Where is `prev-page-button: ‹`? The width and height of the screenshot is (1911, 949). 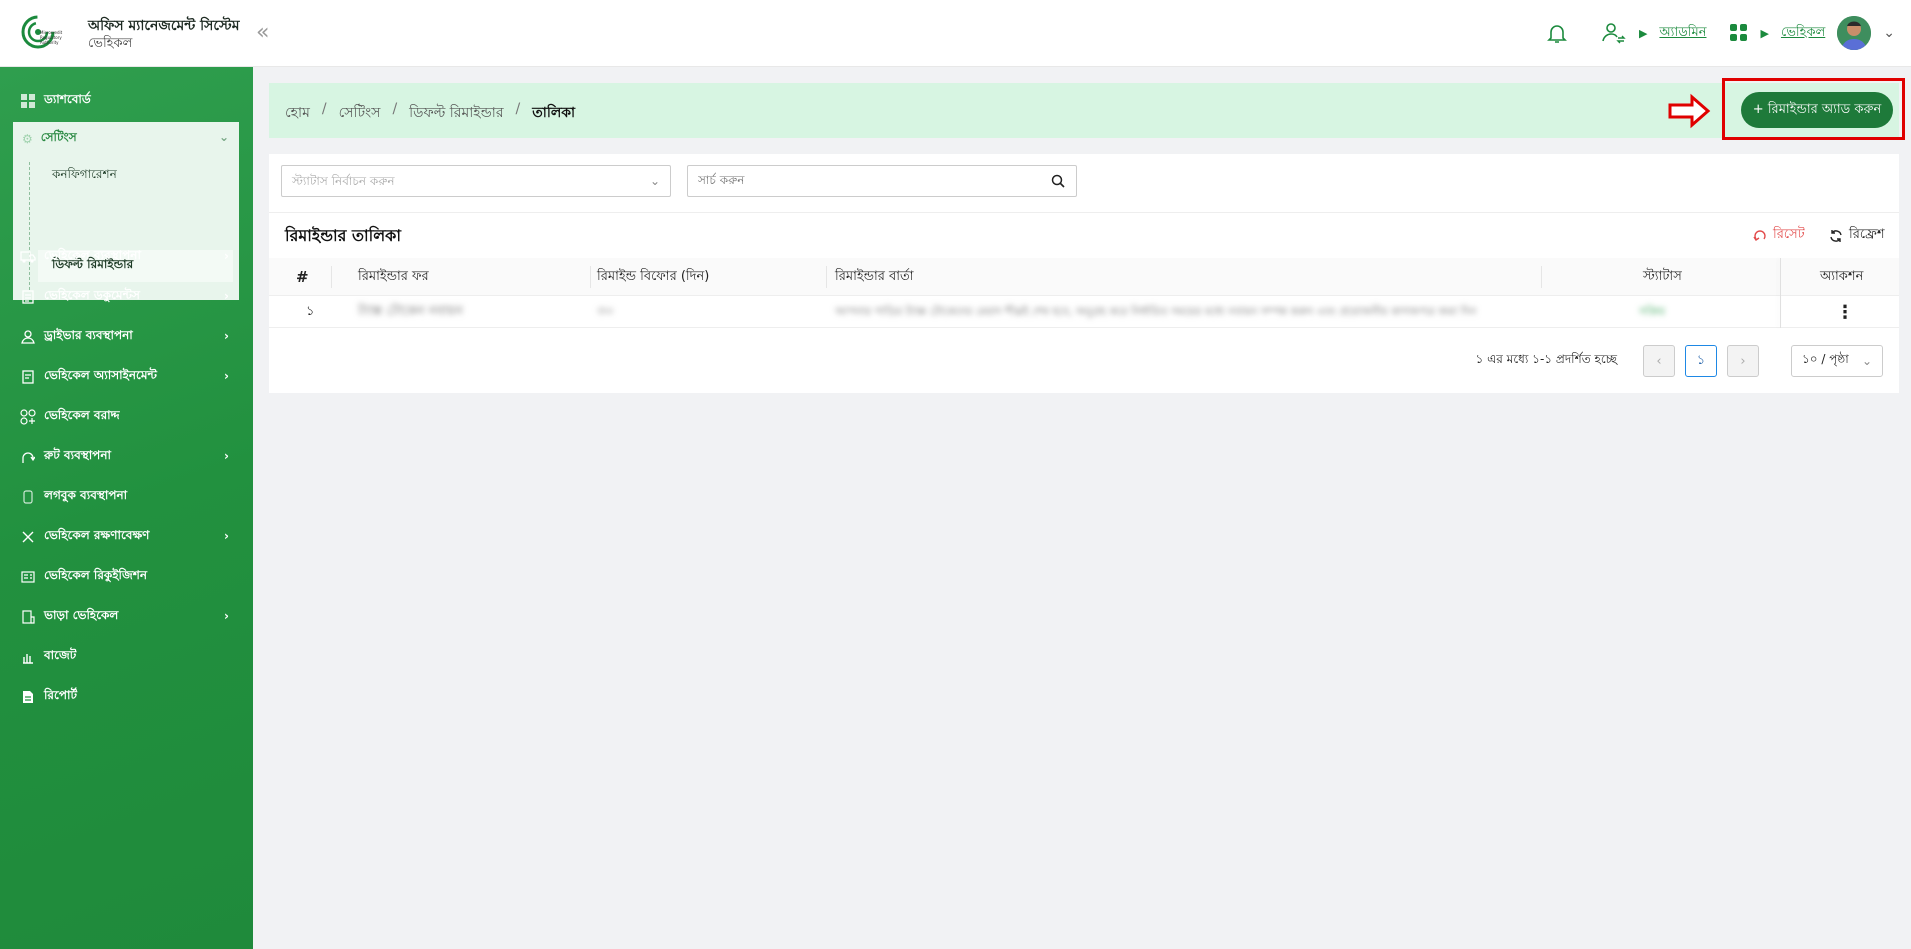 prev-page-button: ‹ is located at coordinates (1659, 361).